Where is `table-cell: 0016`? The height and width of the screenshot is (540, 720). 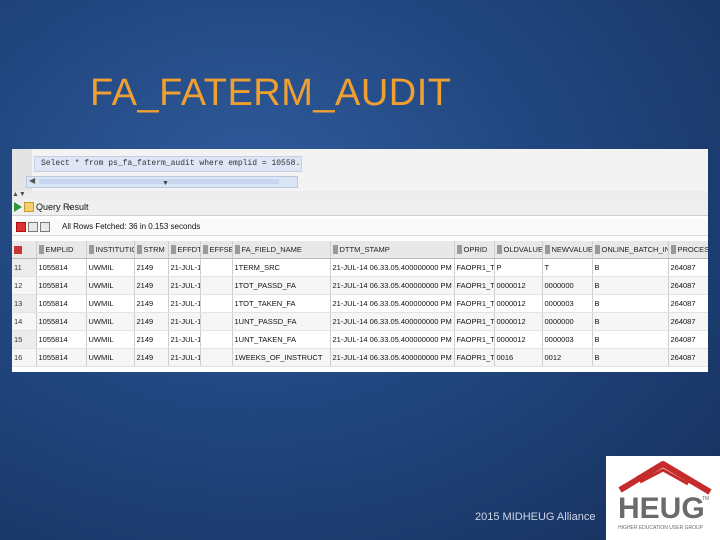
table-cell: 0016 is located at coordinates (518, 357).